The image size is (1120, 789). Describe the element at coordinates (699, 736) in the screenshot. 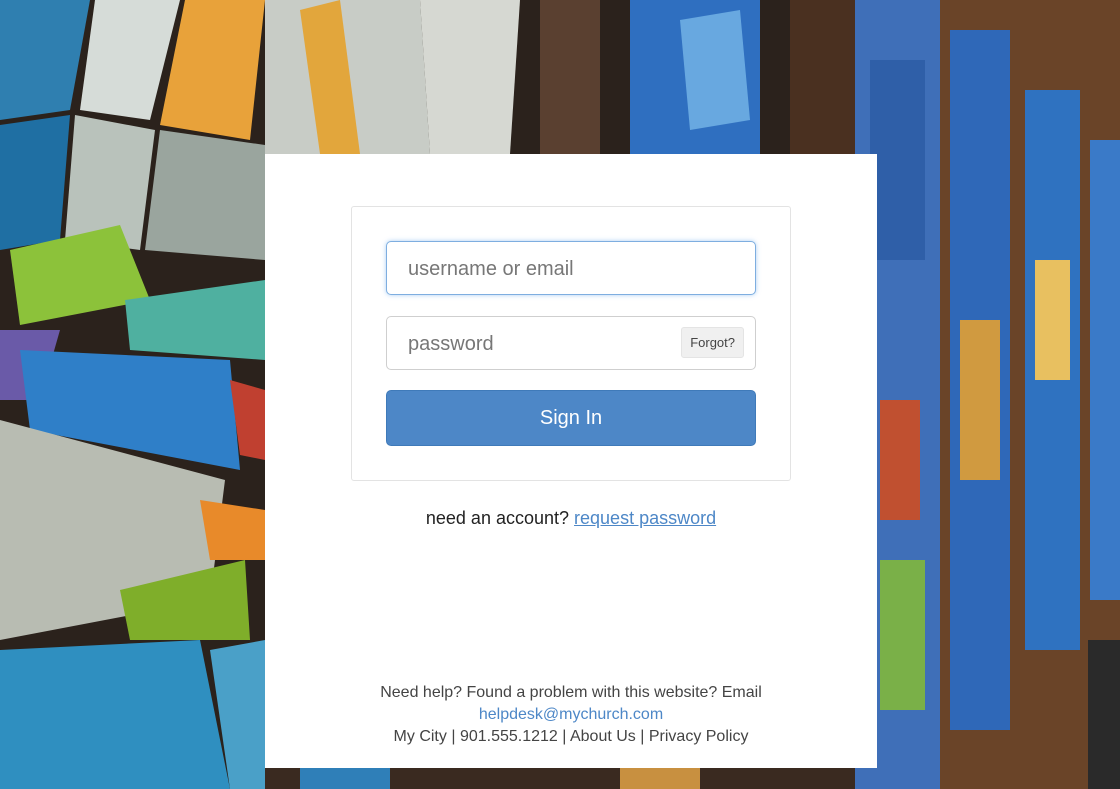

I see `privacy-policy-link: Privacy Policy` at that location.